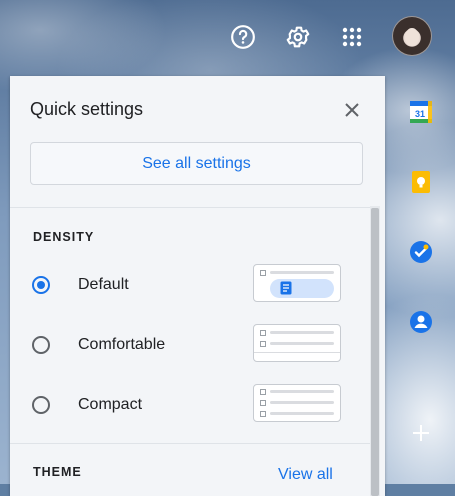 The width and height of the screenshot is (455, 496). Describe the element at coordinates (375, 352) in the screenshot. I see `scrollbar-thumb` at that location.